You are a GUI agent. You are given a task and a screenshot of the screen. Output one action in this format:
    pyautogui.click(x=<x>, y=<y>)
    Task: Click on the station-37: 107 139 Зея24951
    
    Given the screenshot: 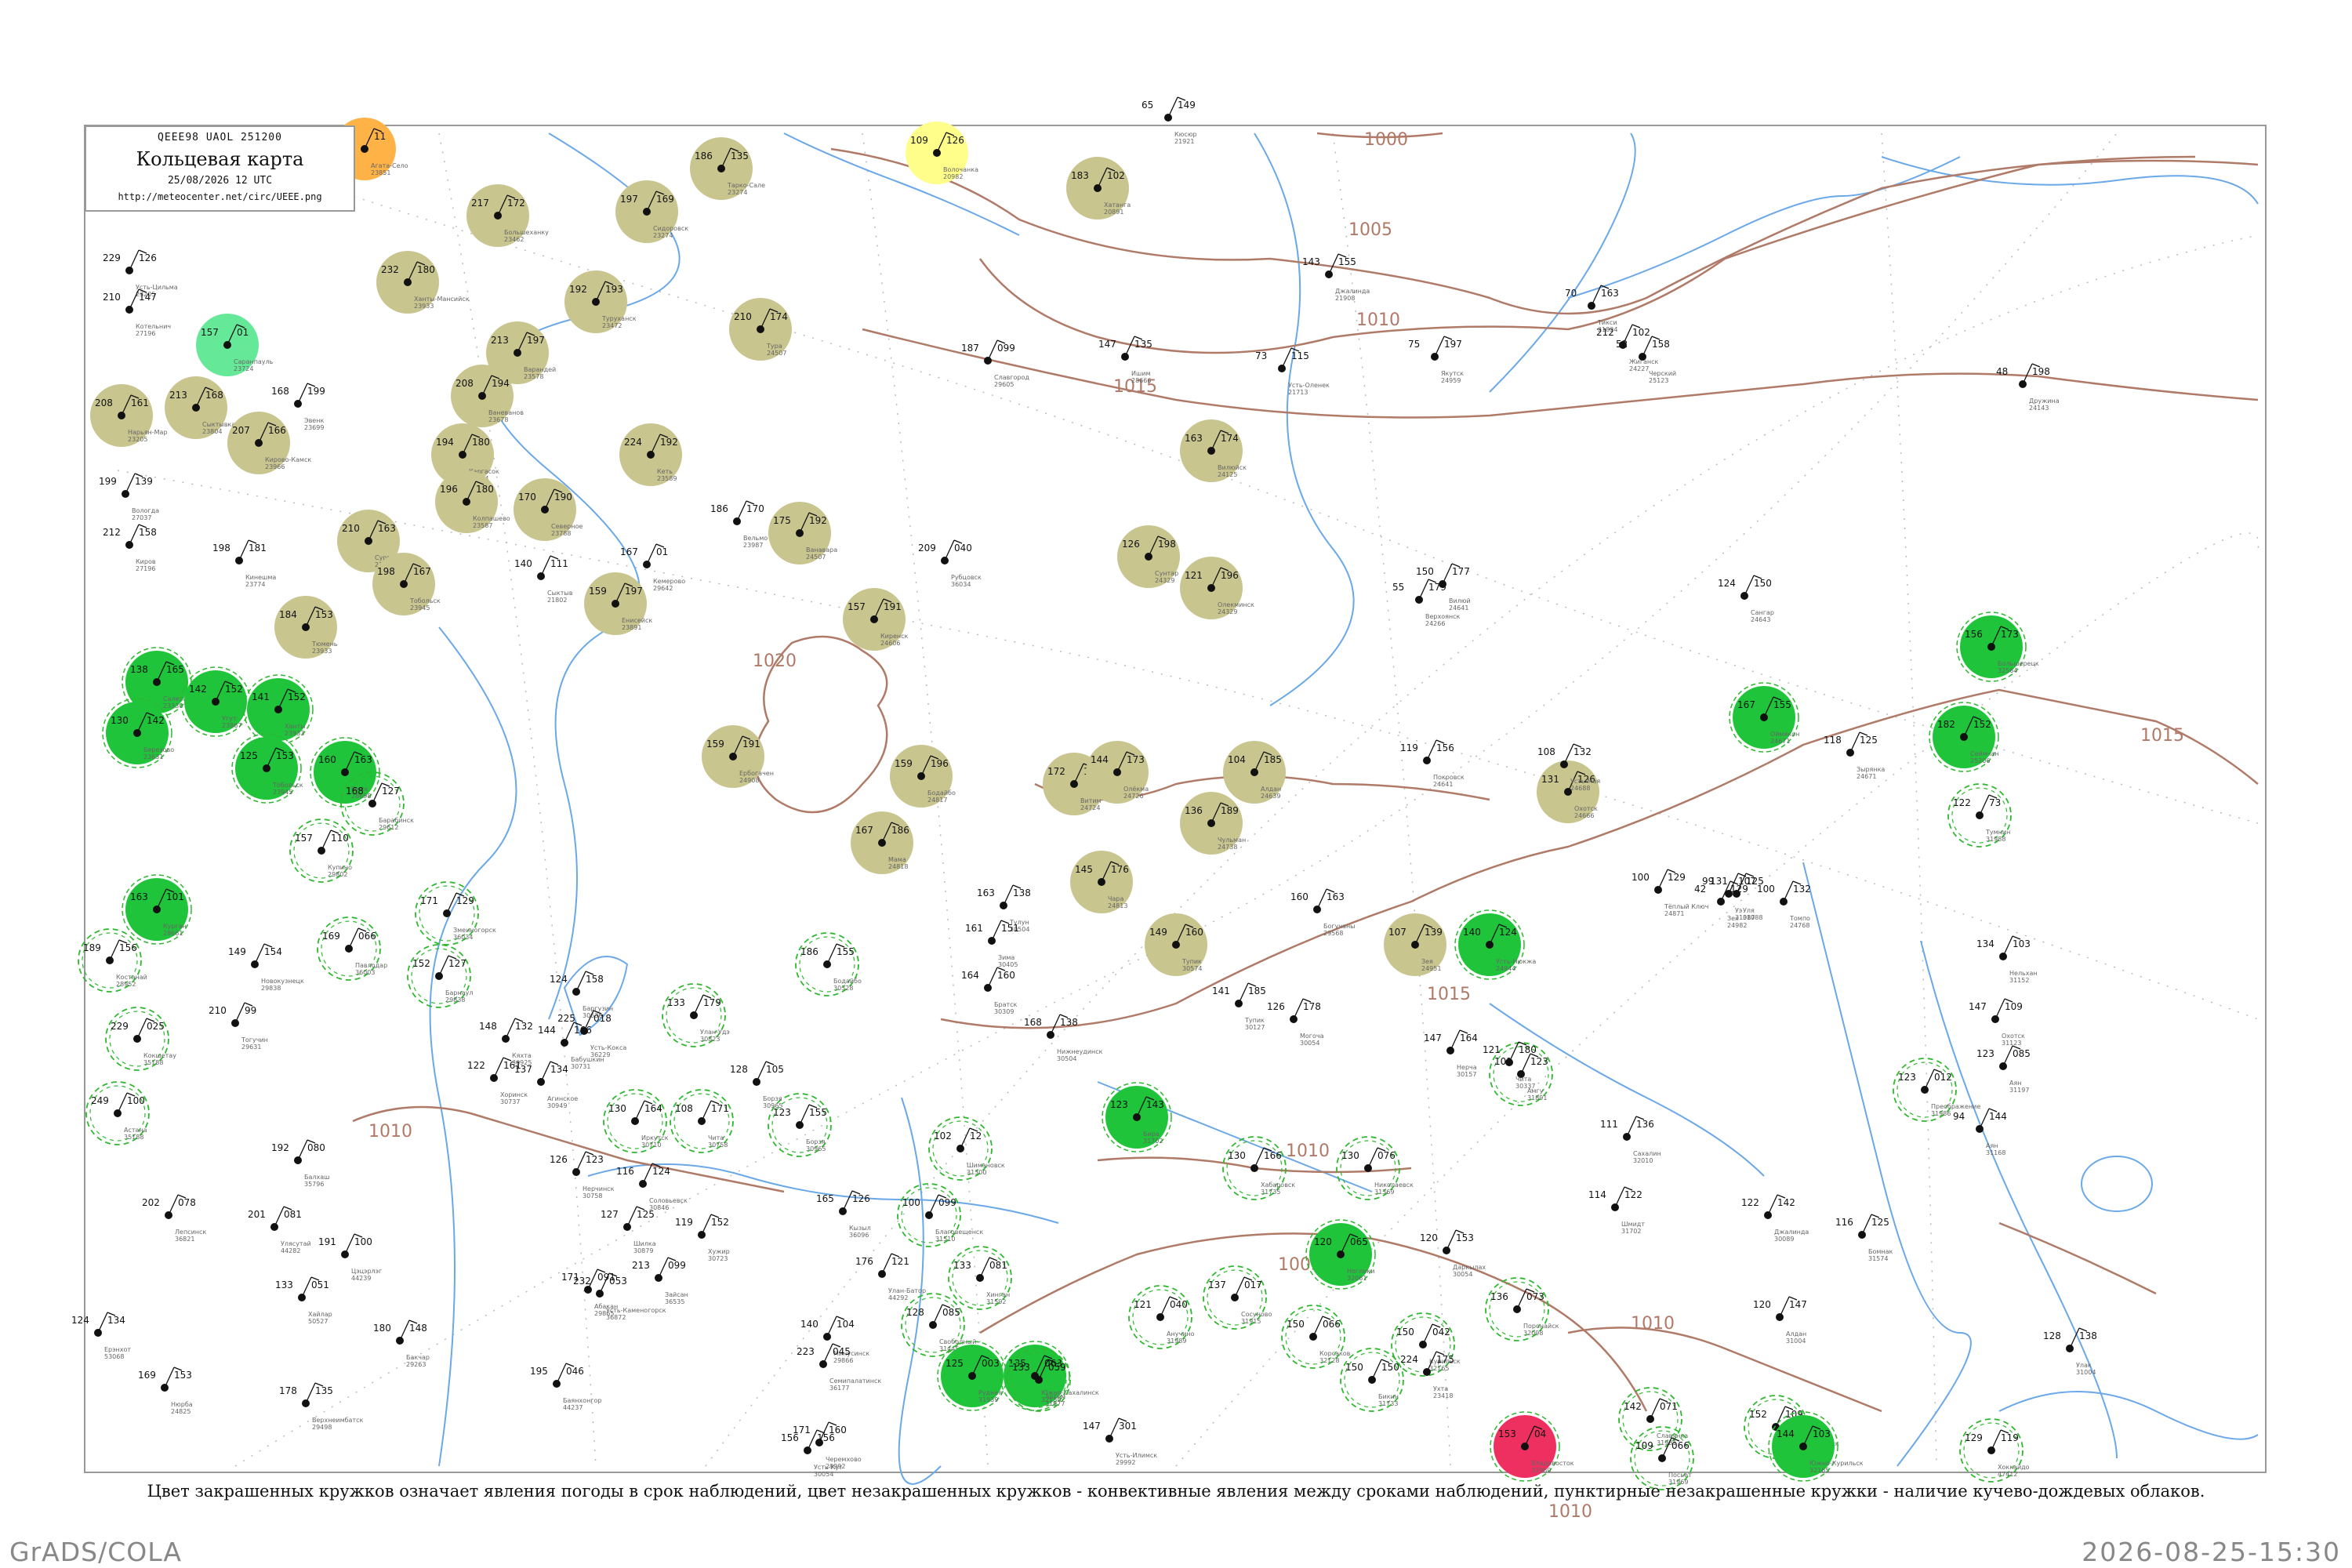 What is the action you would take?
    pyautogui.click(x=1415, y=944)
    